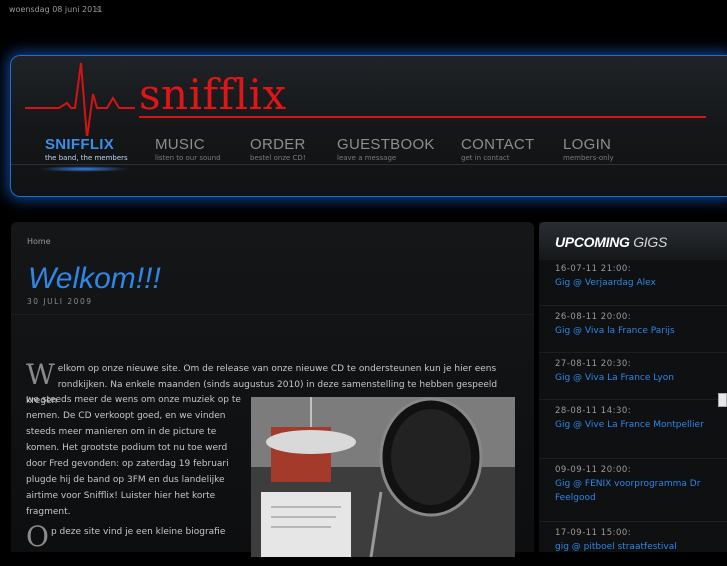 The height and width of the screenshot is (566, 727). I want to click on gig-date: 26-08-11 20:00:, so click(593, 317).